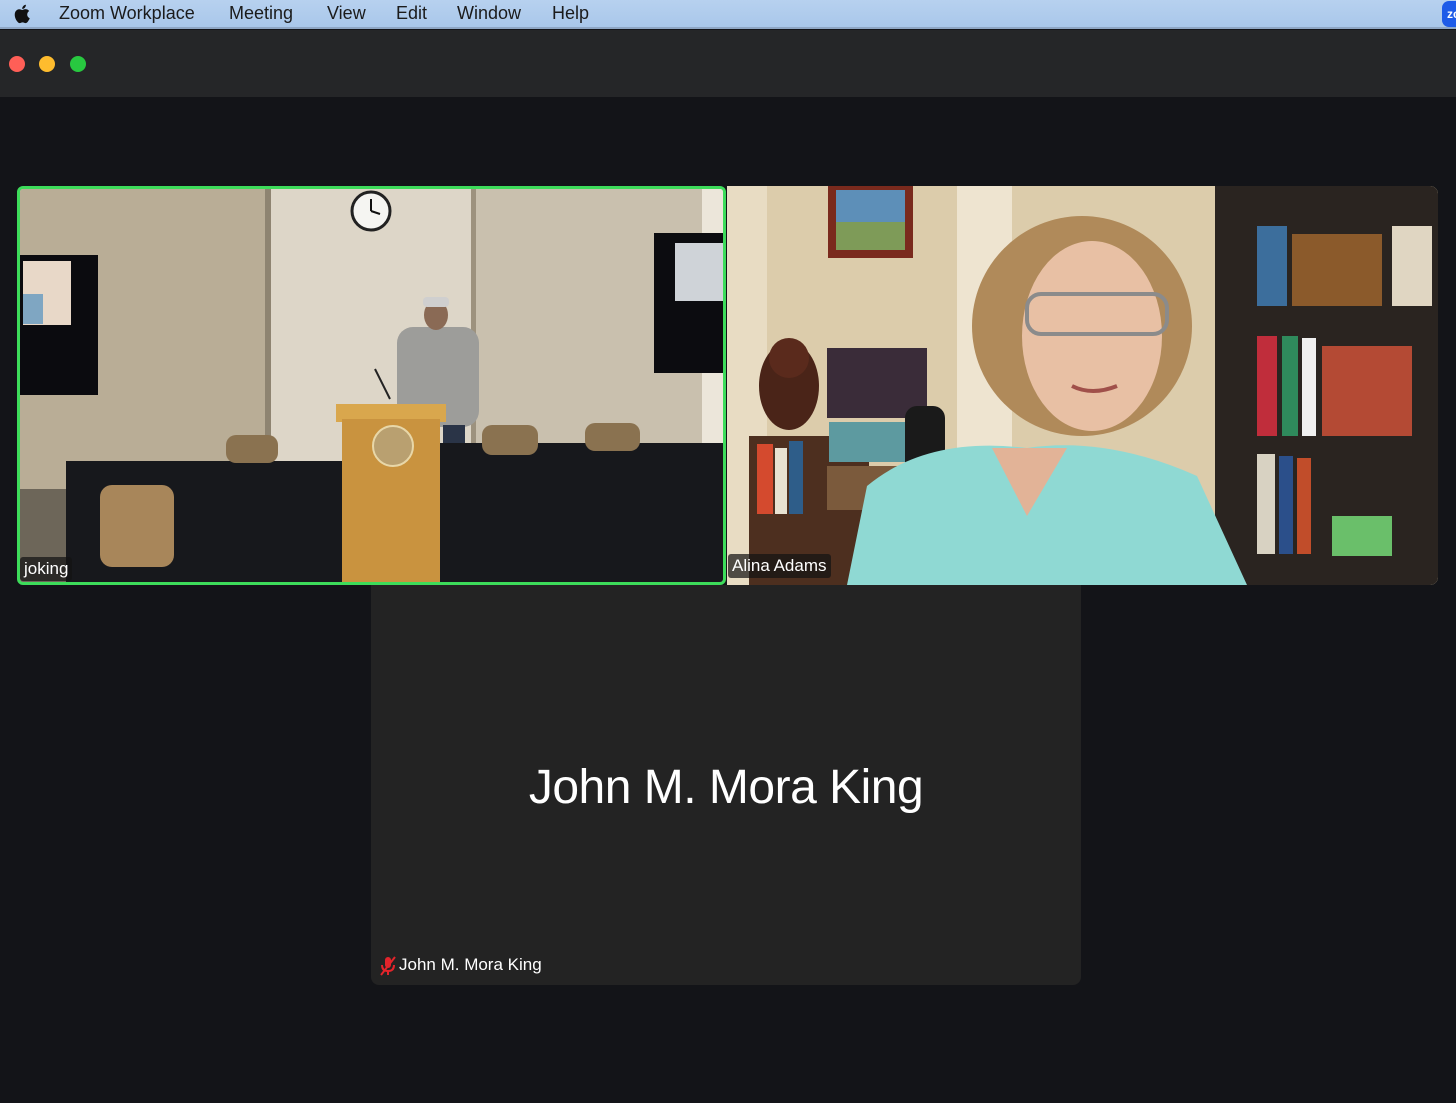  What do you see at coordinates (17, 64) in the screenshot?
I see `close-window-button` at bounding box center [17, 64].